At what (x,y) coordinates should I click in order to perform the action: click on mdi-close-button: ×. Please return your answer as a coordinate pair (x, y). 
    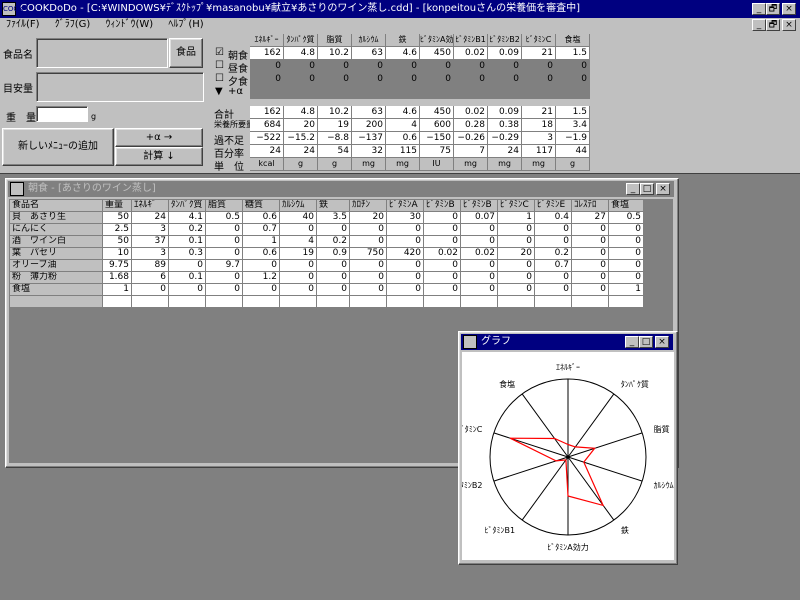
    Looking at the image, I should click on (789, 25).